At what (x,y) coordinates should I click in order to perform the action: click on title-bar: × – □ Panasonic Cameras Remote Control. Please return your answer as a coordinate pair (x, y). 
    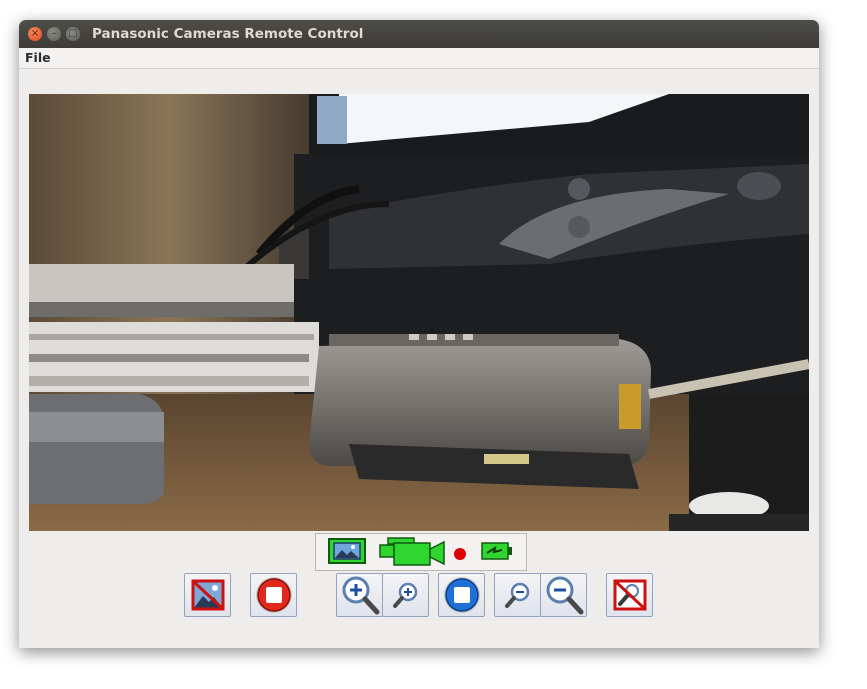
    Looking at the image, I should click on (419, 34).